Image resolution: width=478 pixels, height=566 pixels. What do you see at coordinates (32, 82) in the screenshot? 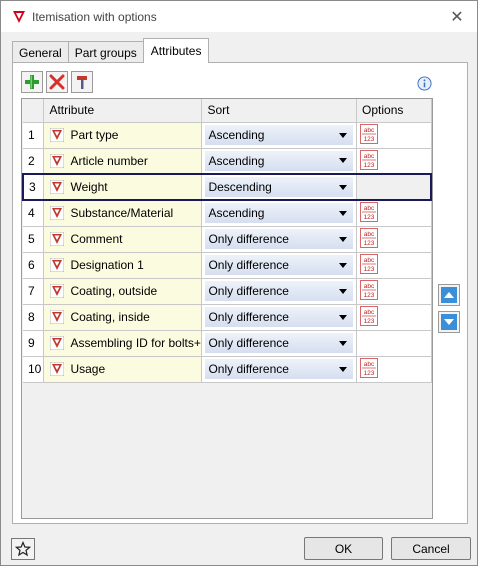
I see `add-button` at bounding box center [32, 82].